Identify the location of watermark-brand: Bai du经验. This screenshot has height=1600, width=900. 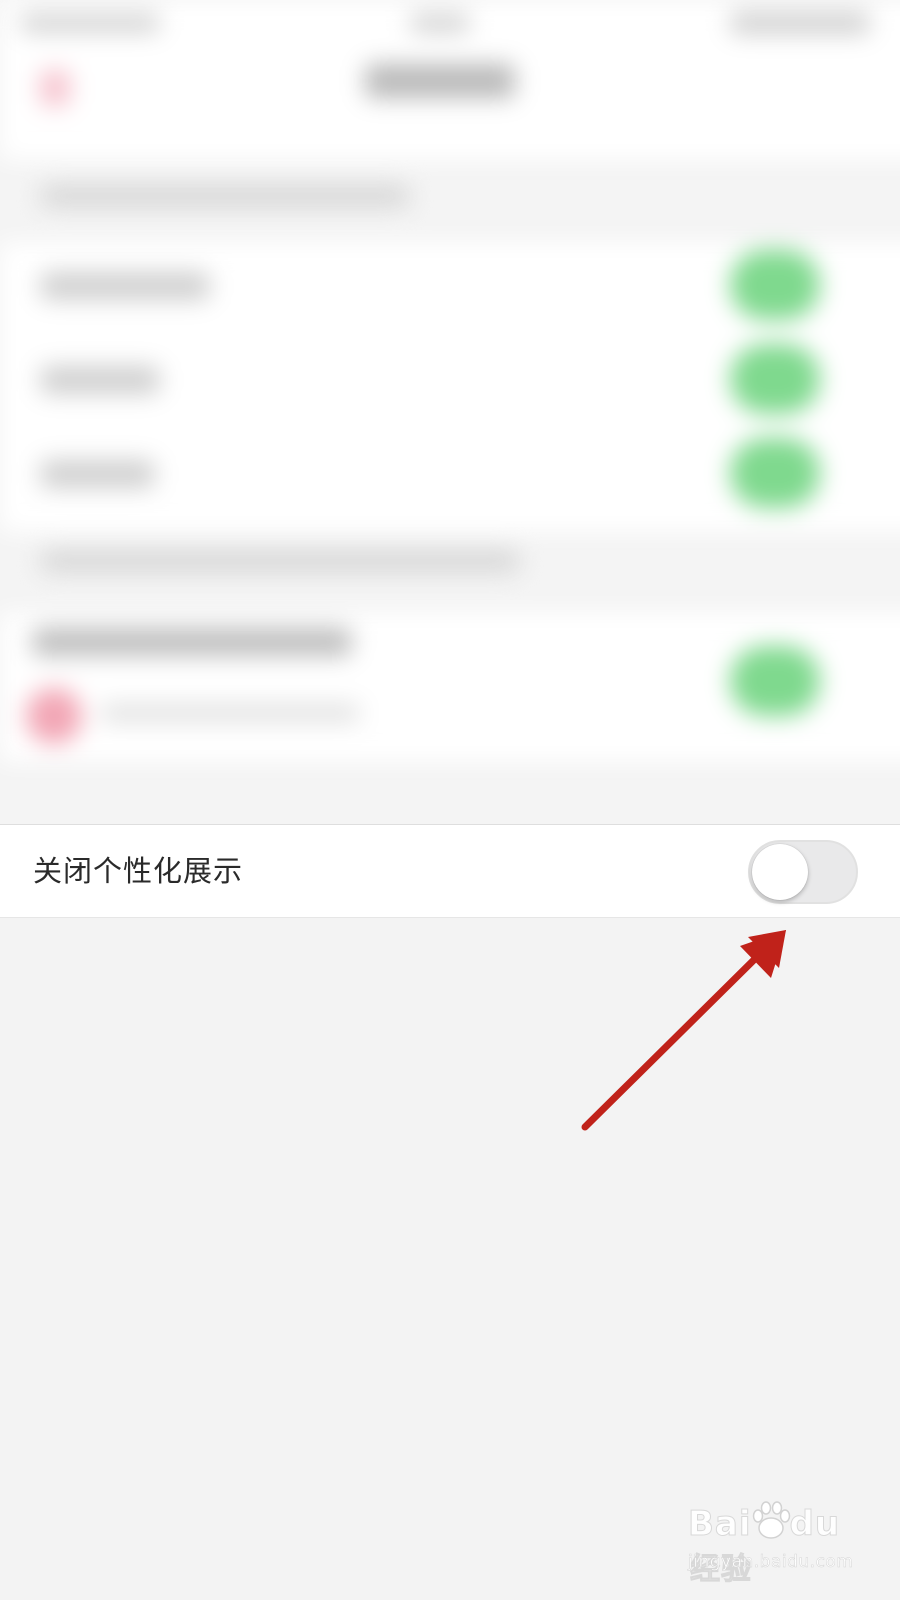
(778, 1546).